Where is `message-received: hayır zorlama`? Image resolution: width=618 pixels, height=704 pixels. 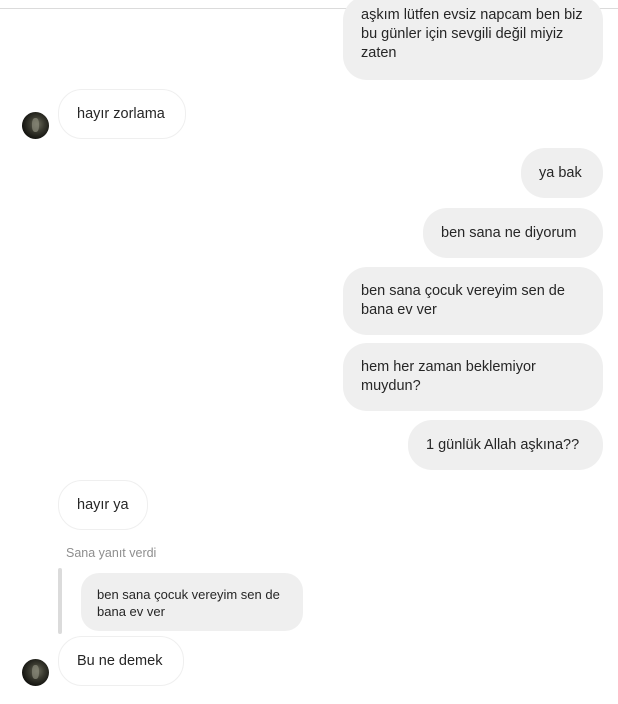
message-received: hayır zorlama is located at coordinates (122, 114).